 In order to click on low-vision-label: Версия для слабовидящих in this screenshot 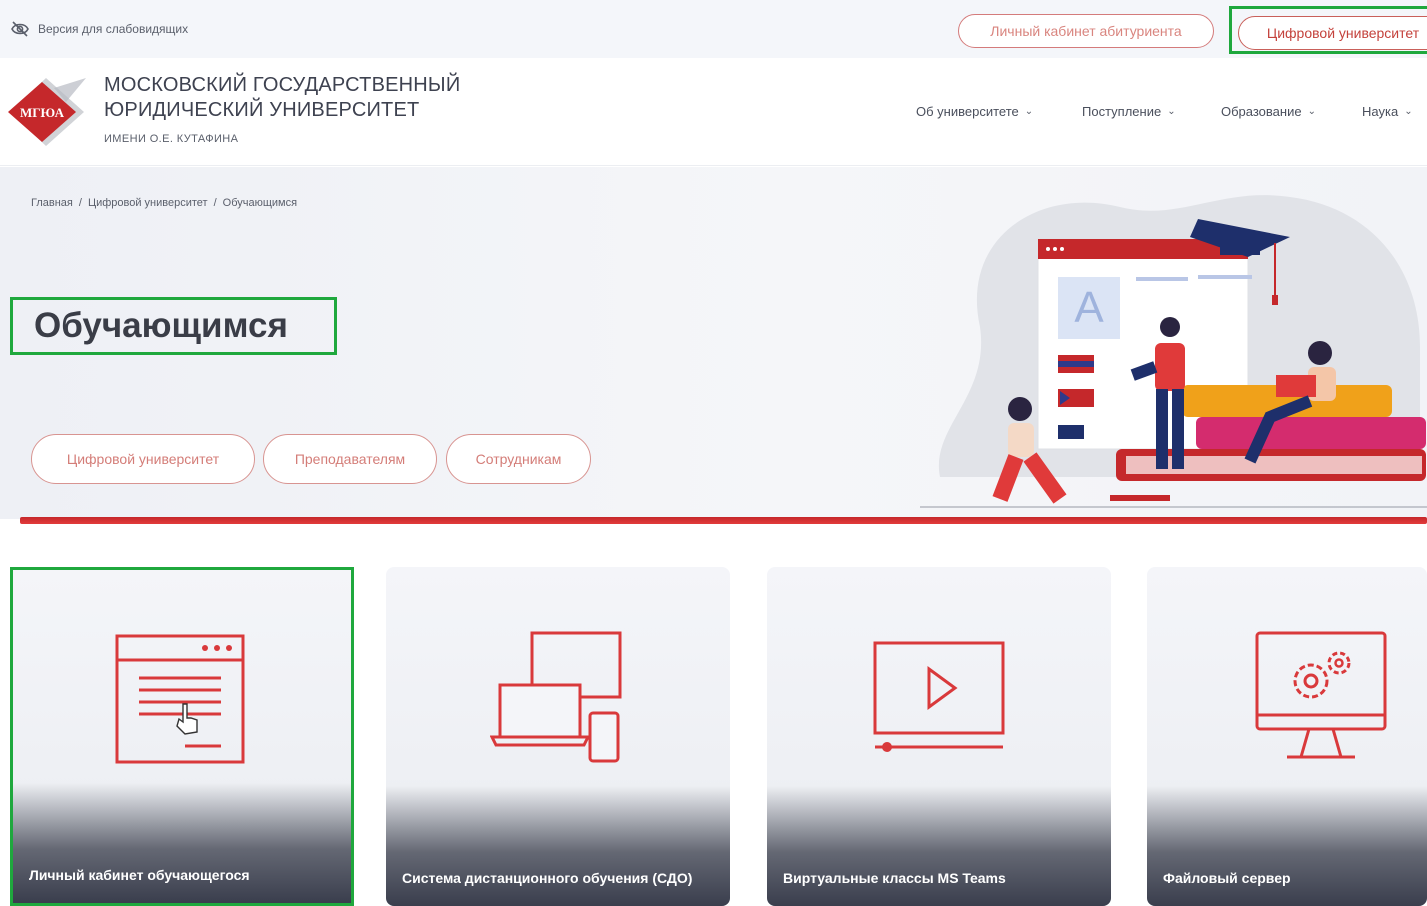, I will do `click(113, 29)`.